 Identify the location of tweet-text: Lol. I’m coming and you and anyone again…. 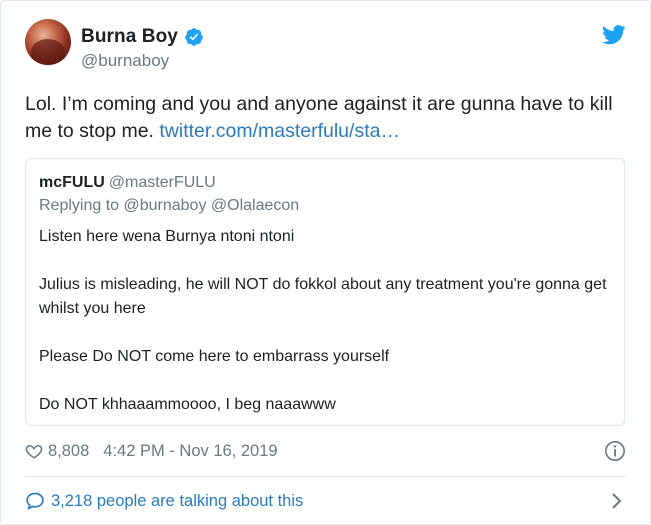
(325, 118).